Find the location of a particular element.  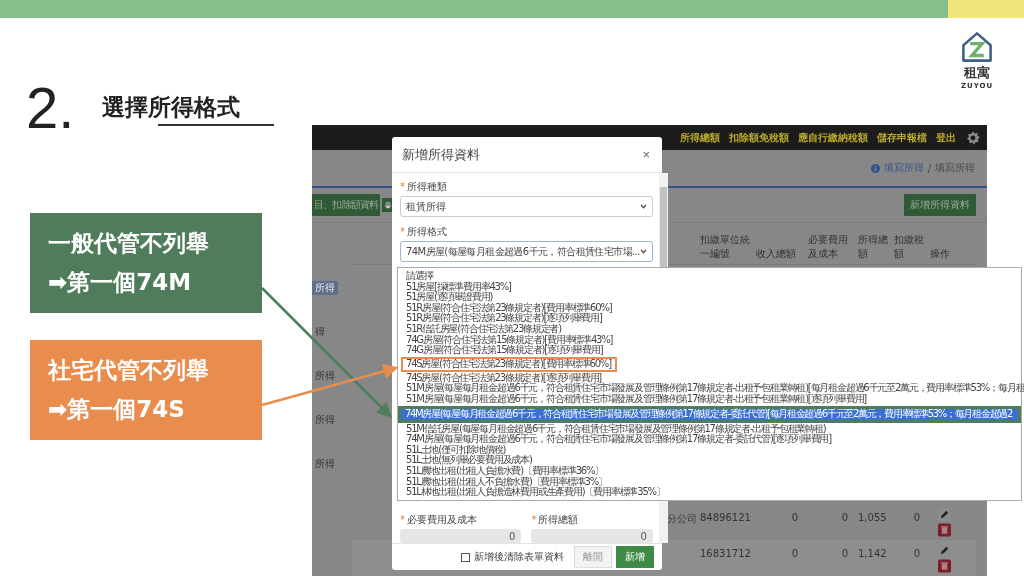

dropdown-option: 74M房屋(每屋每月租金超過6千元，符合租賃住宅市場發展及管理條例第17條規定者-委託代管)[每月租金超過6千元至2萬元，費用率標準53%；每月租金超過2 is located at coordinates (709, 414).